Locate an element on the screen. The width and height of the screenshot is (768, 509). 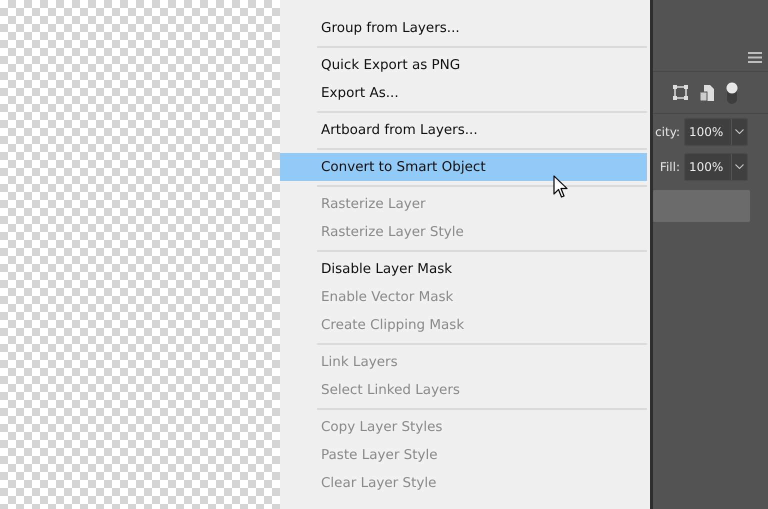
field-label: city: is located at coordinates (667, 131).